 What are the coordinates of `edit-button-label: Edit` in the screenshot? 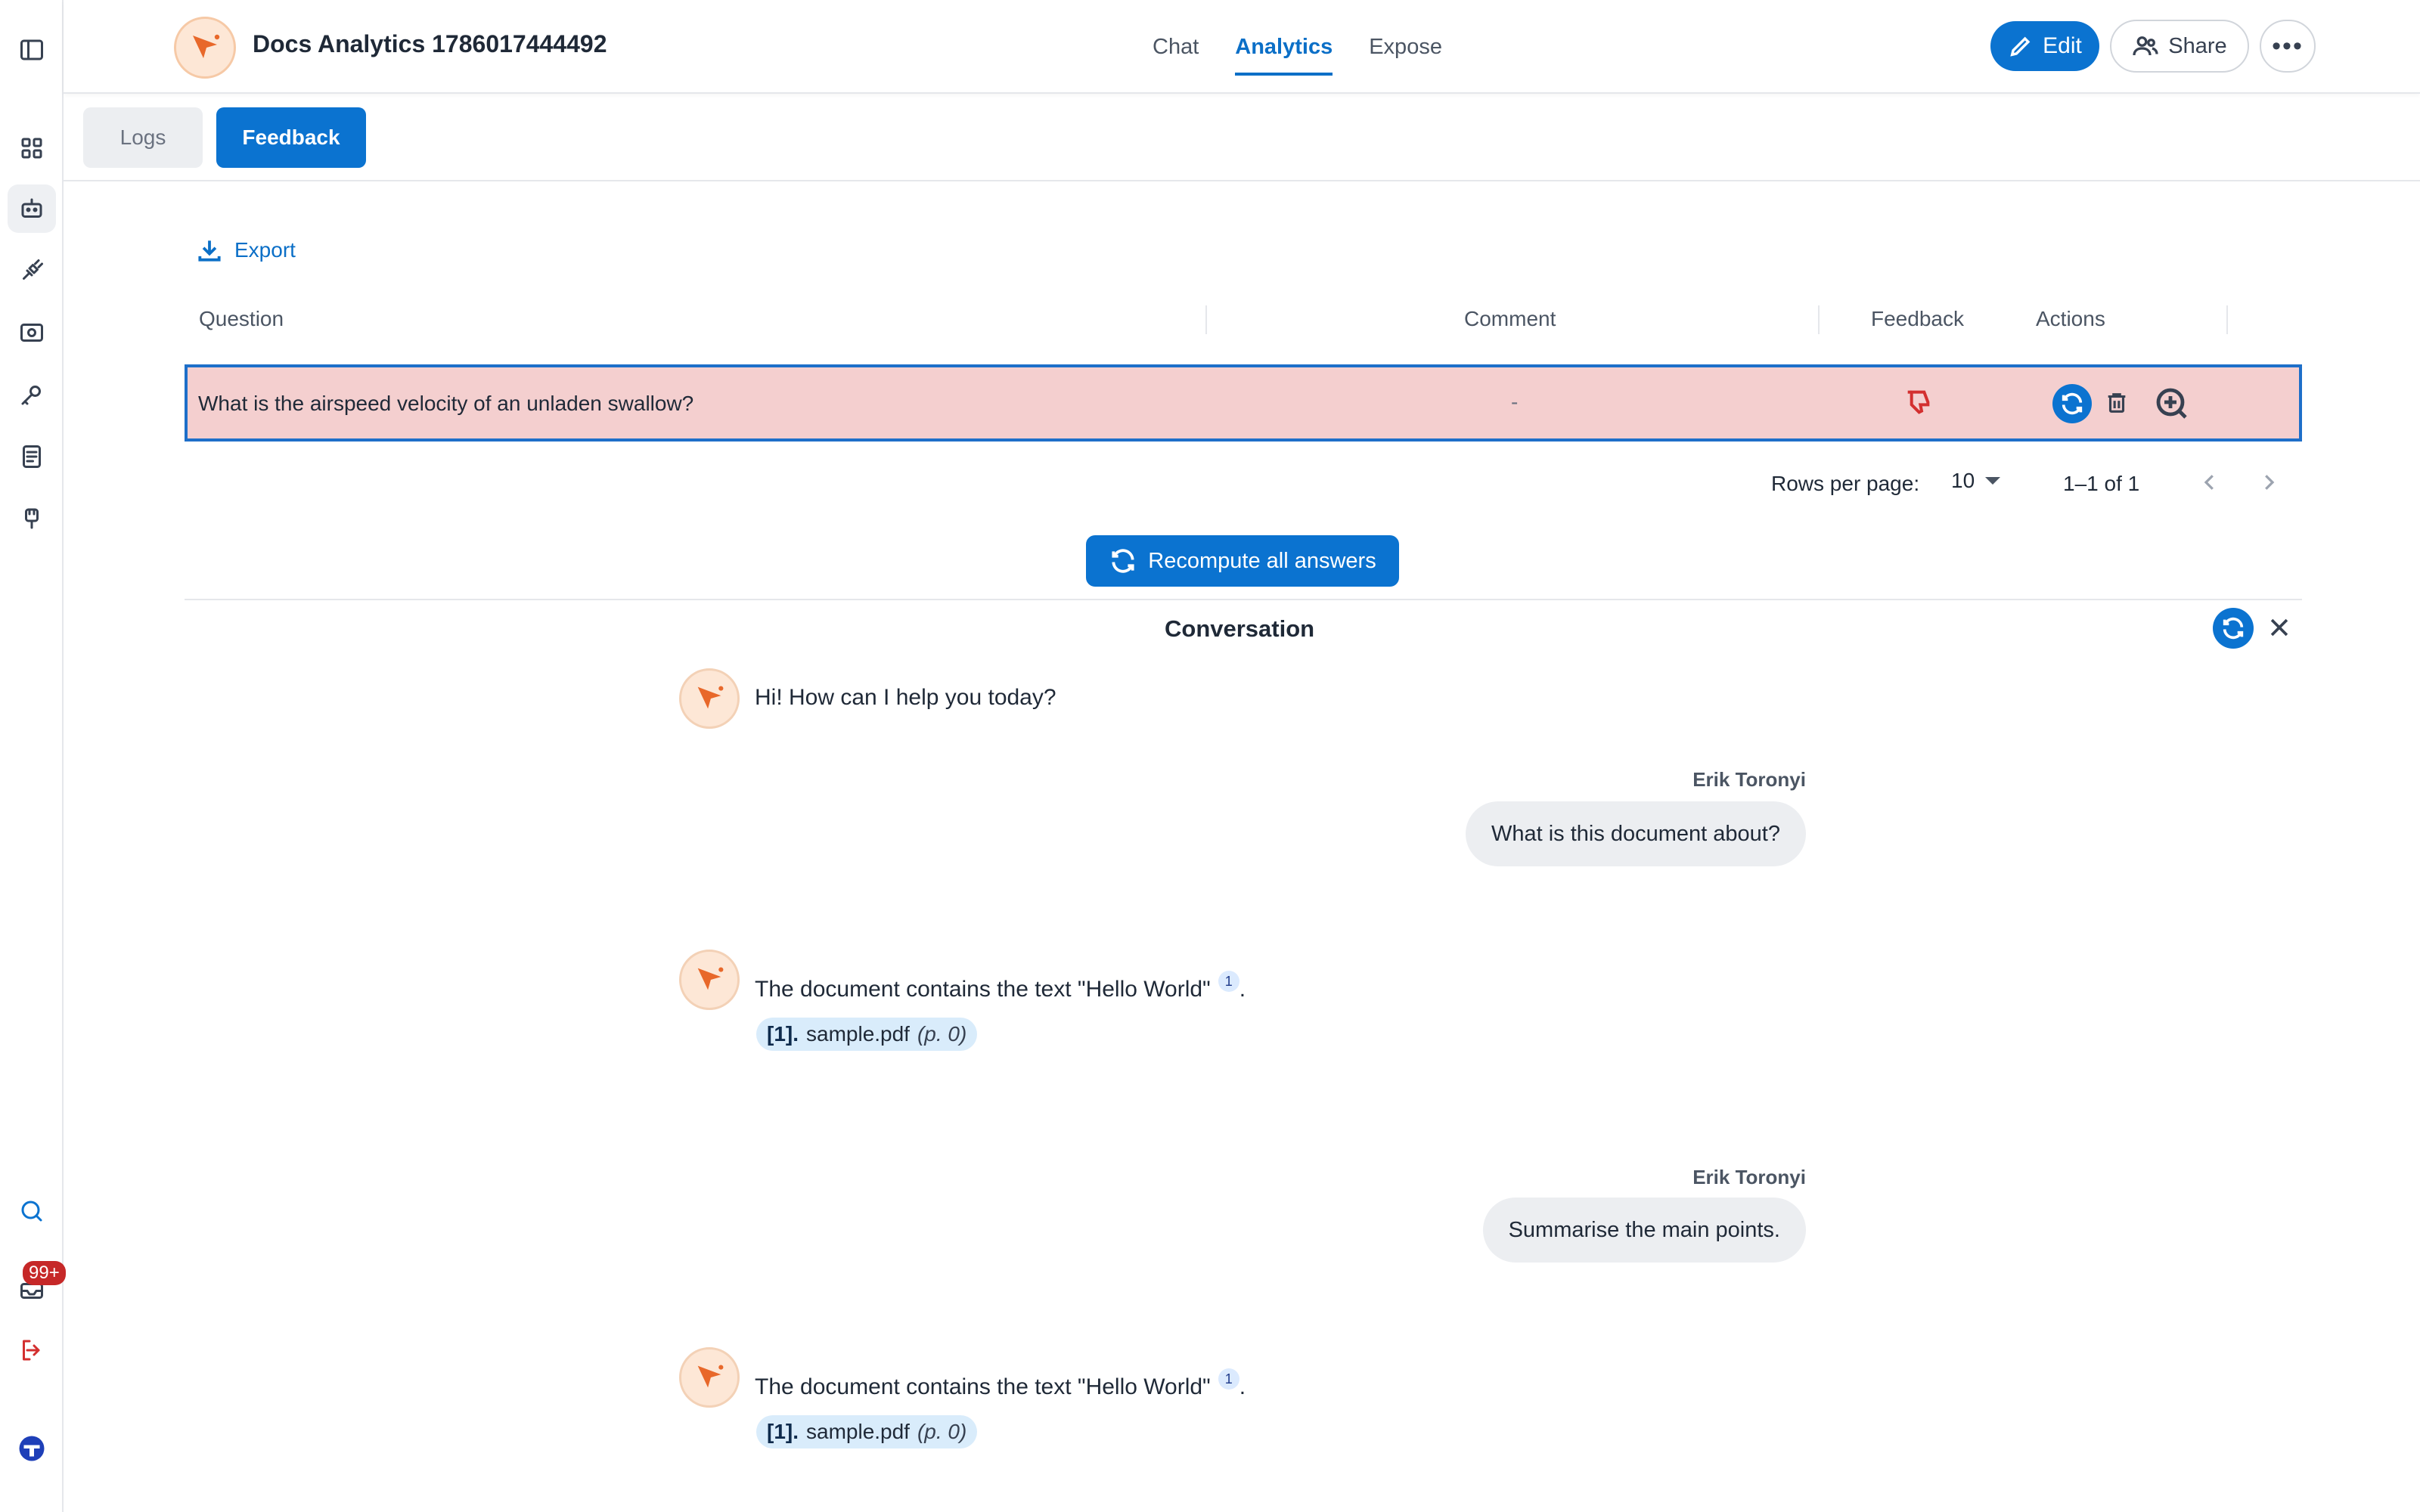 It's located at (2062, 46).